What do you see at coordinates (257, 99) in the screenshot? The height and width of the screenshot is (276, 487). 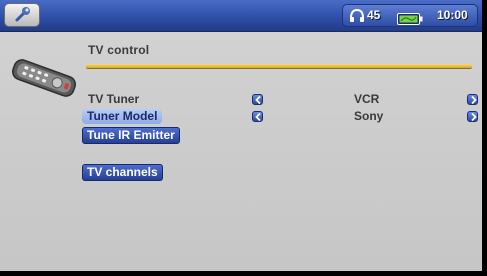 I see `tv-tuner-prev-button` at bounding box center [257, 99].